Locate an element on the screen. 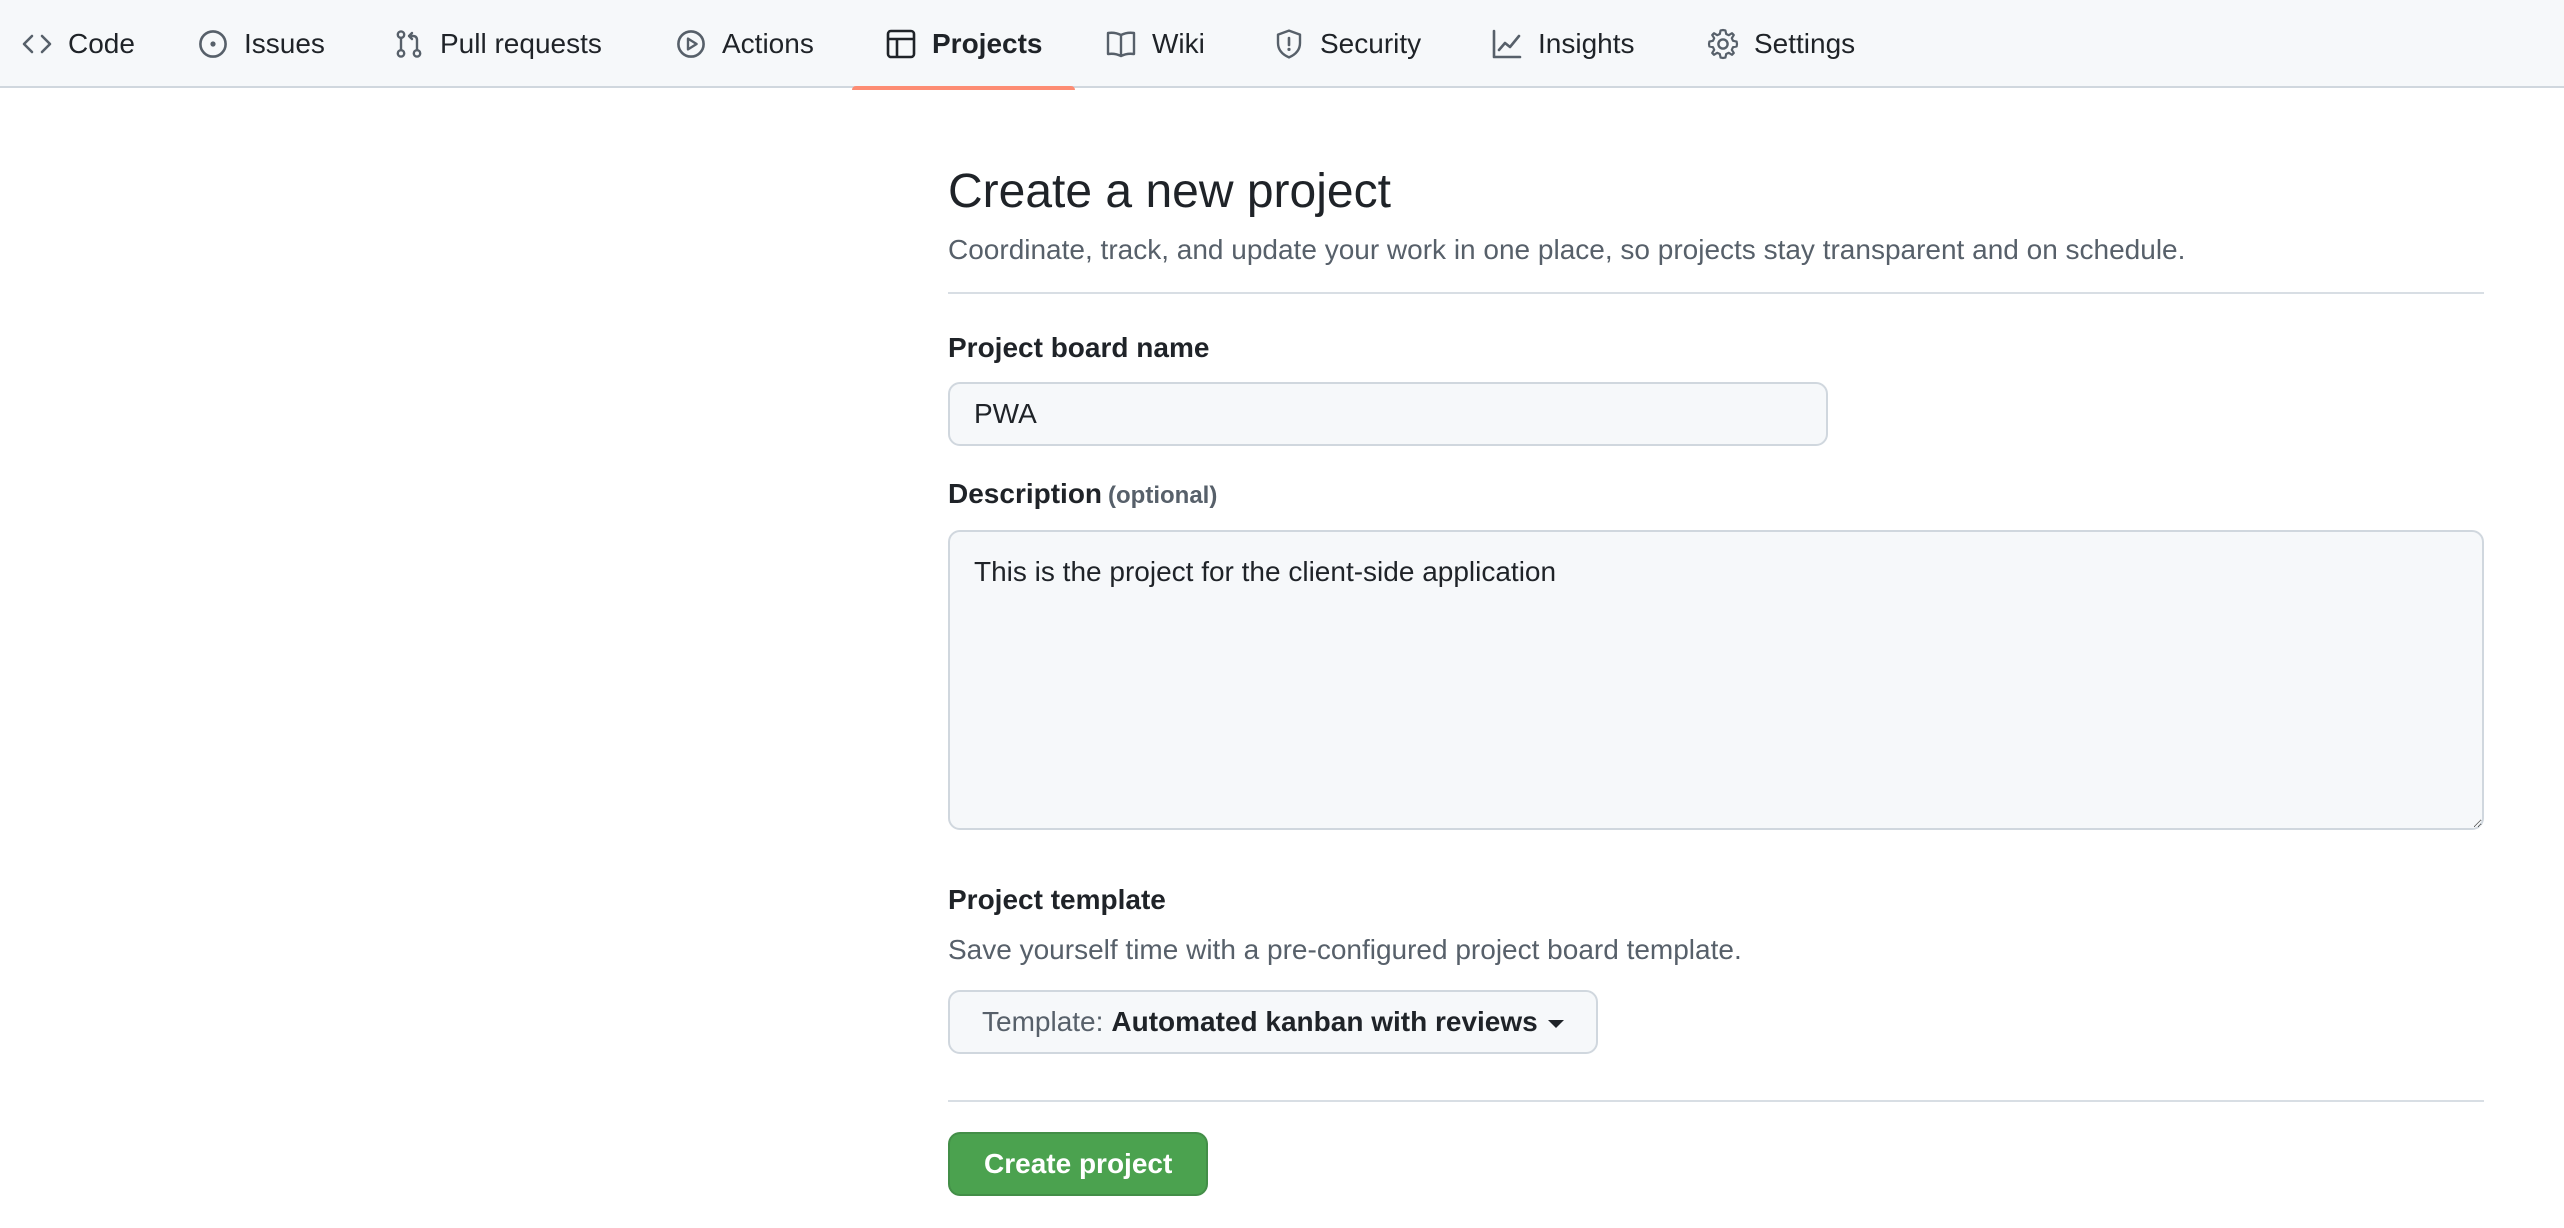  tab-wiki: Wiki is located at coordinates (1154, 44).